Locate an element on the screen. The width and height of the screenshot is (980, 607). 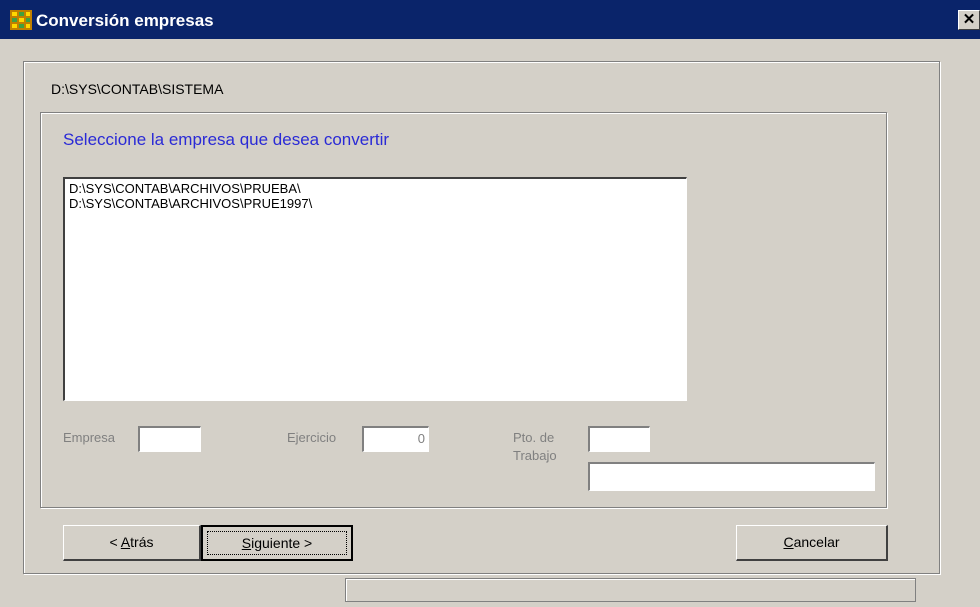
system-path-label: D:\SYS\CONTAB\SISTEMA is located at coordinates (137, 89).